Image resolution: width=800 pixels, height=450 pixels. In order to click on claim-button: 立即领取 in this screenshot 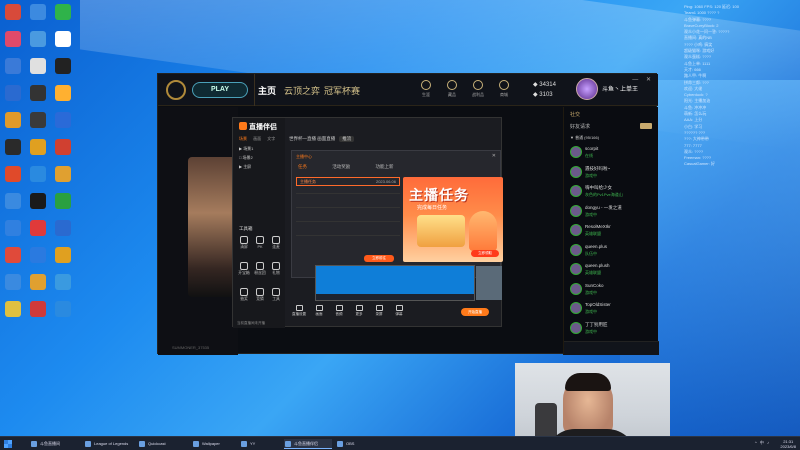, I will do `click(485, 253)`.